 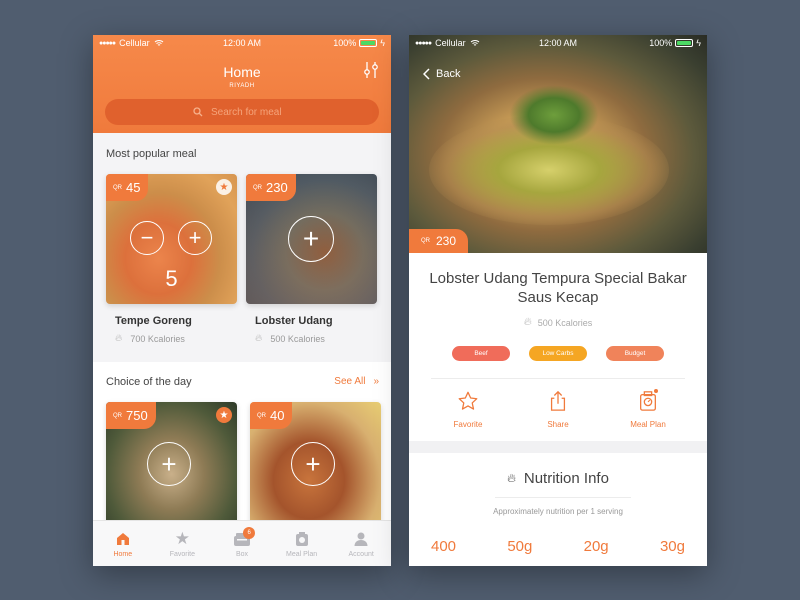 I want to click on search-bar, so click(x=242, y=112).